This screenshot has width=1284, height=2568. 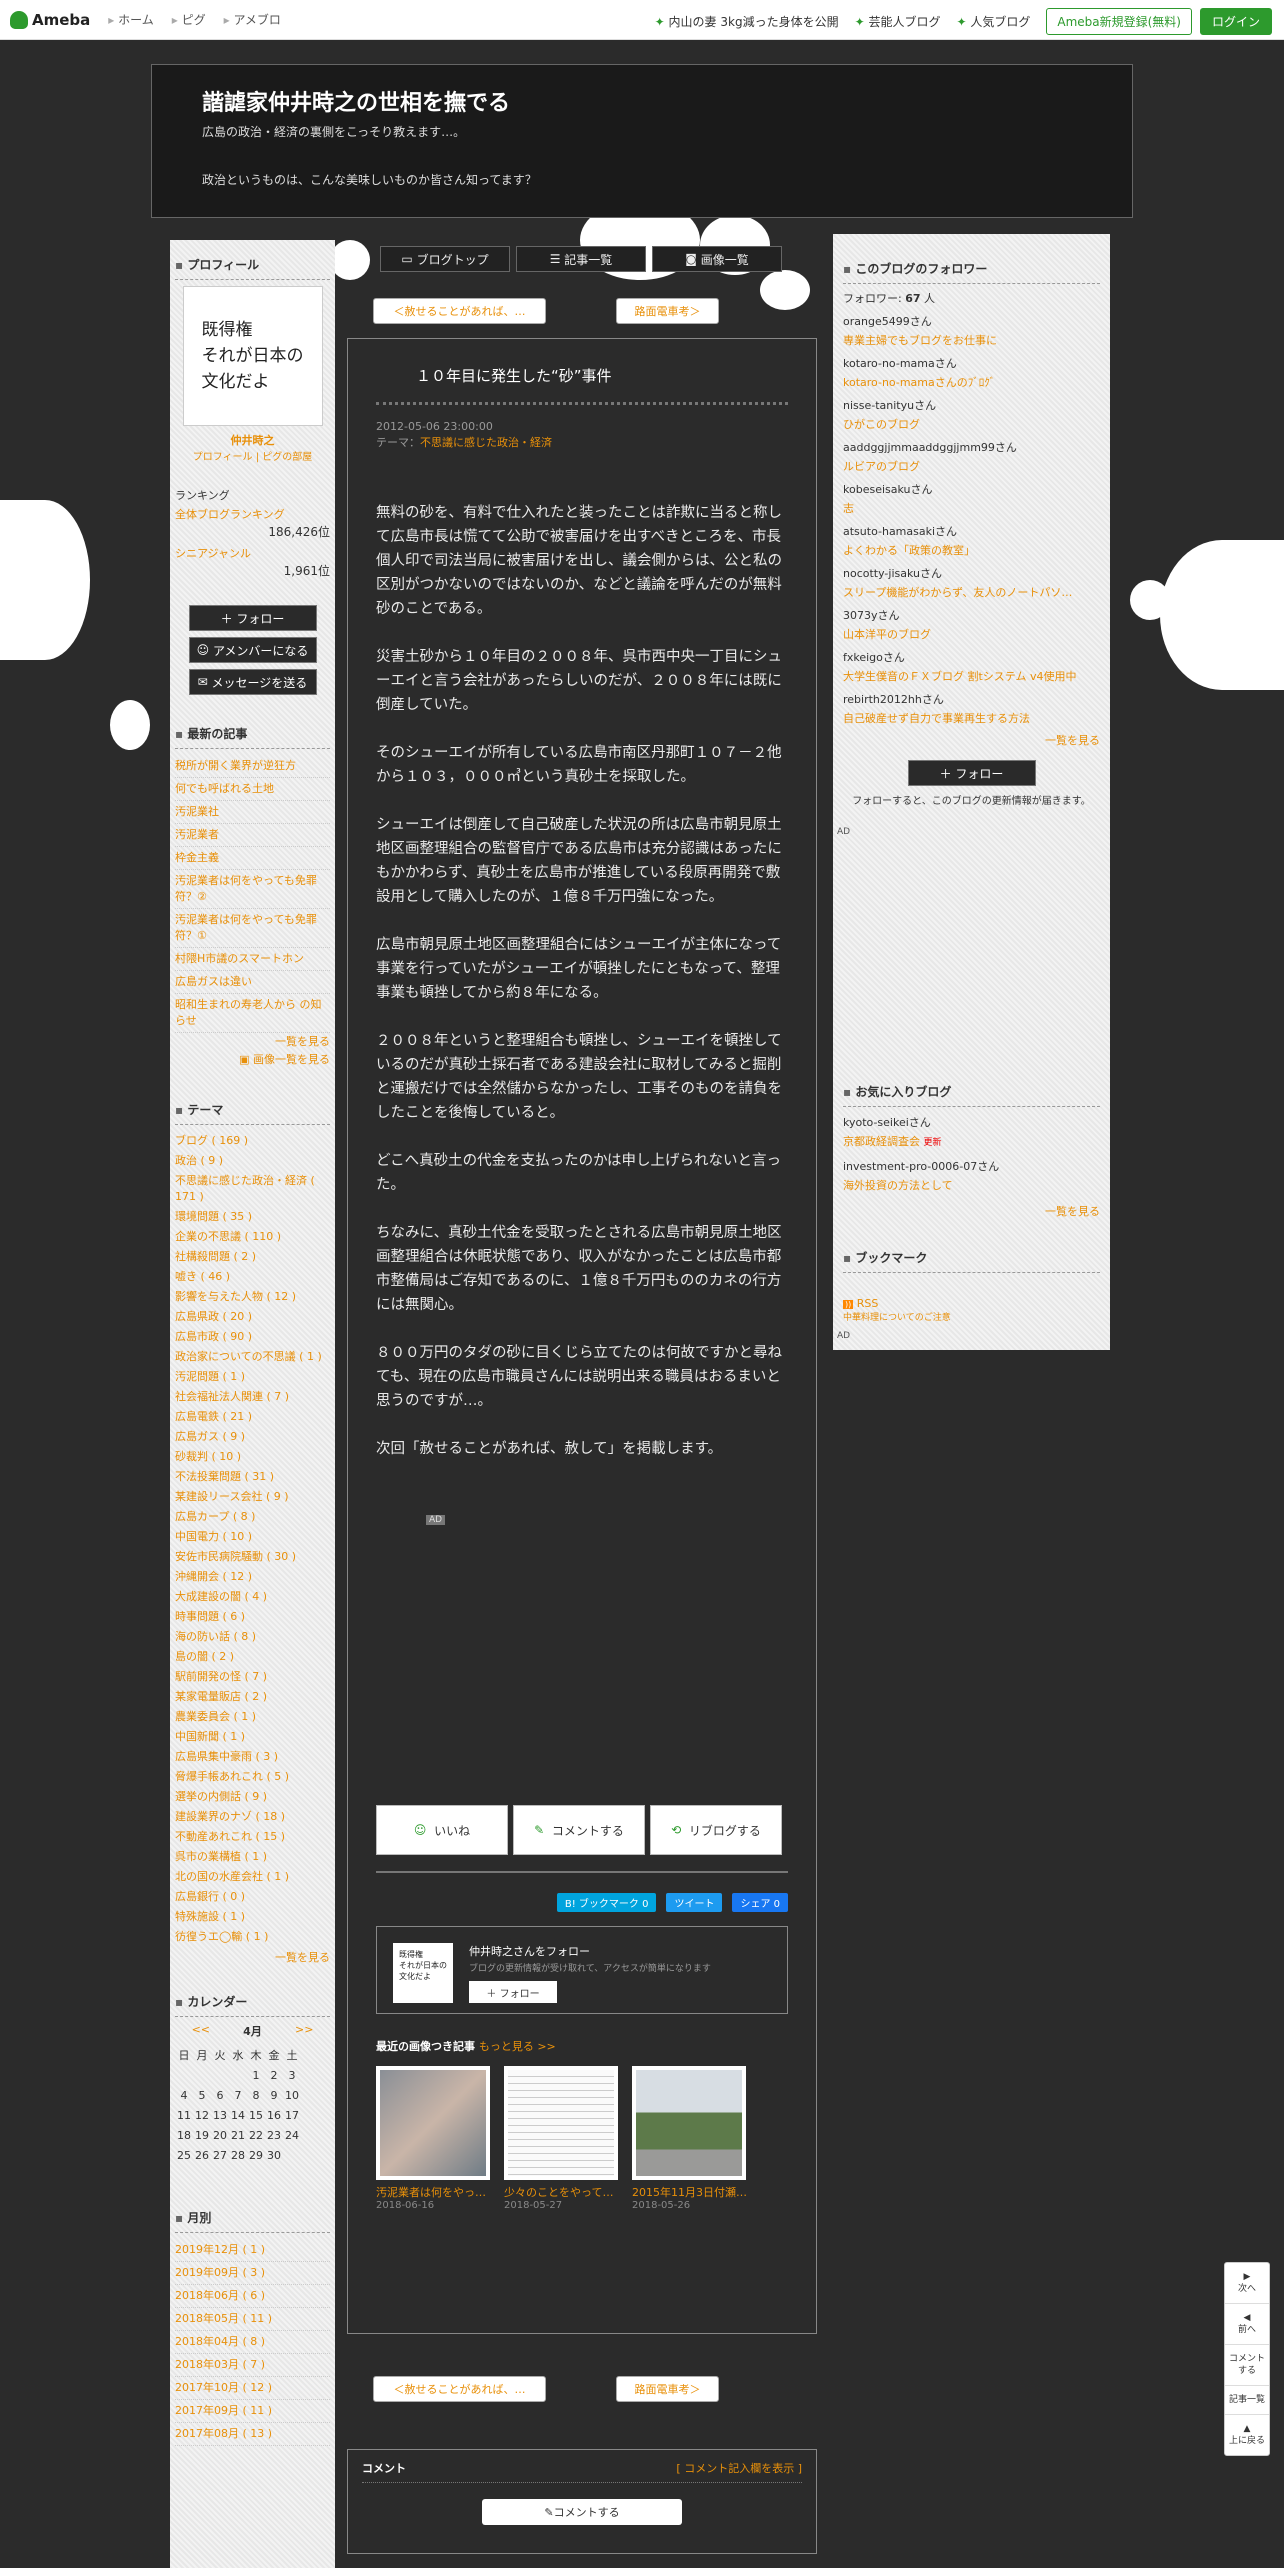 I want to click on follow-thumb: 既得権 それが日本の 文化だよ, so click(x=423, y=1973).